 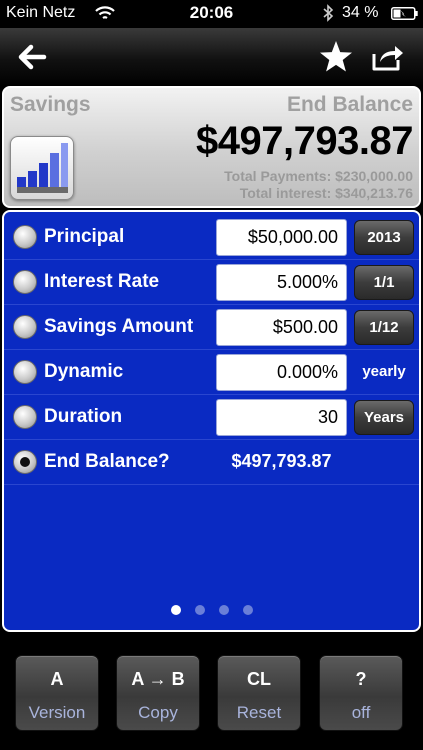 What do you see at coordinates (83, 372) in the screenshot?
I see `dynamic-label: Dynamic` at bounding box center [83, 372].